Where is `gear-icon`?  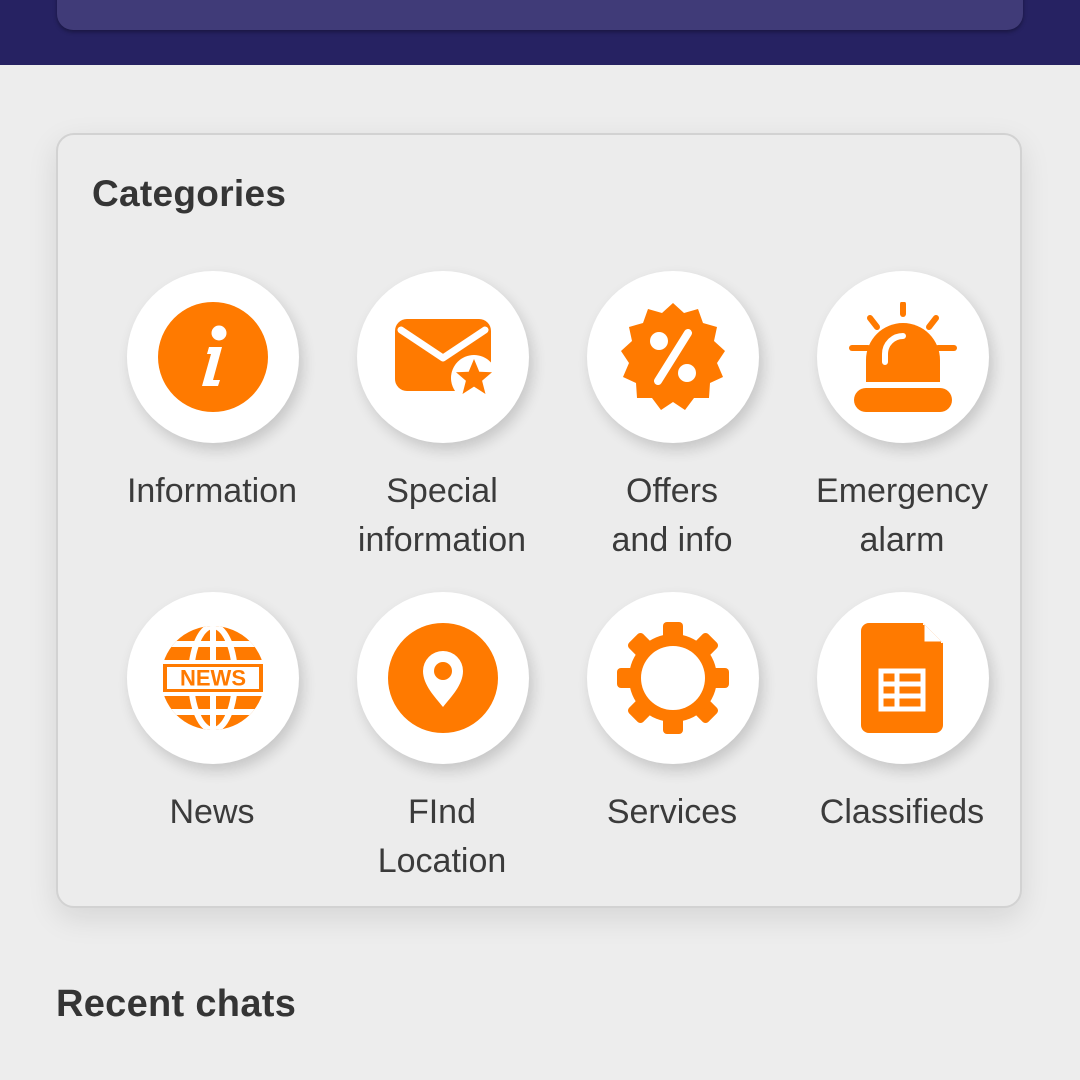
gear-icon is located at coordinates (673, 678).